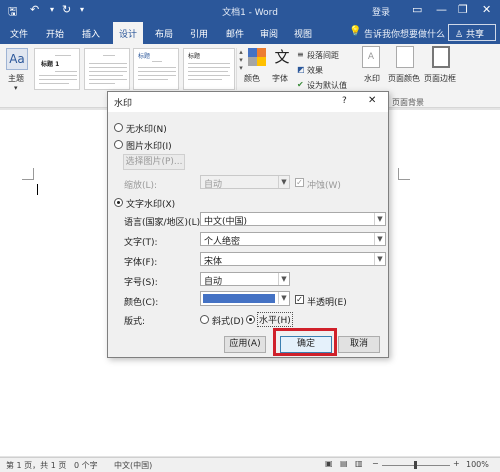 This screenshot has height=472, width=500. What do you see at coordinates (141, 303) in the screenshot?
I see `color-label: 颜色(C):` at bounding box center [141, 303].